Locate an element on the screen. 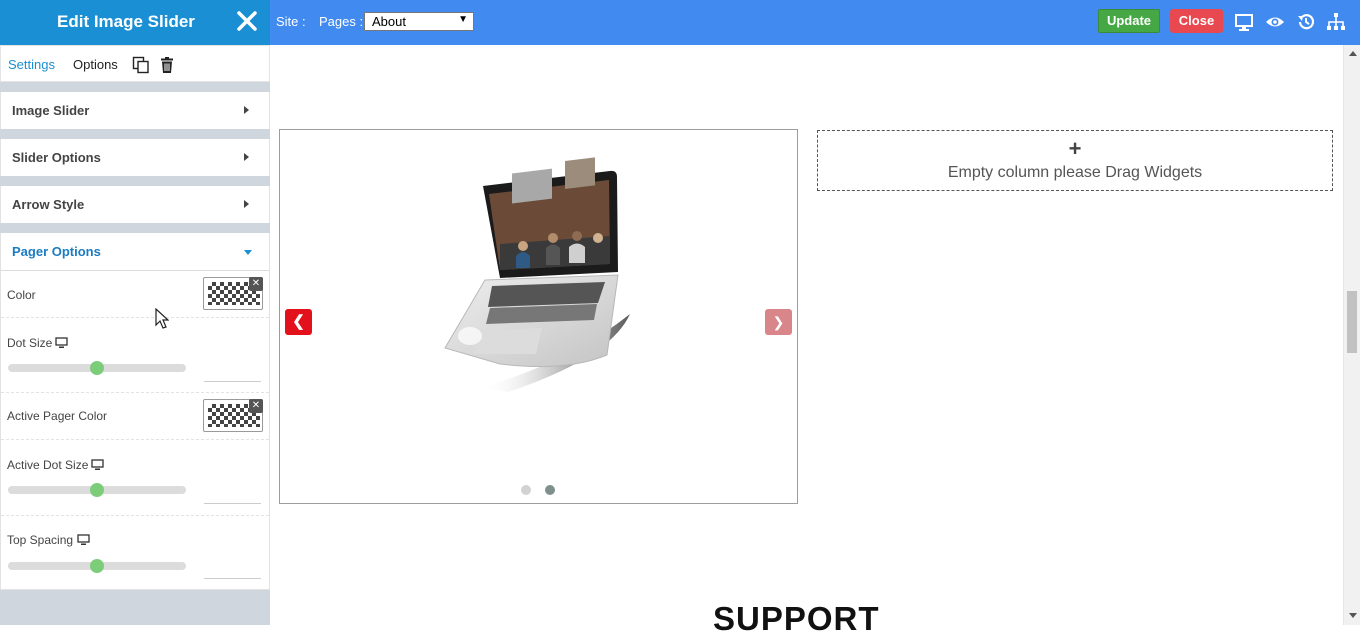  panel-title: Edit Image Slider is located at coordinates (126, 21).